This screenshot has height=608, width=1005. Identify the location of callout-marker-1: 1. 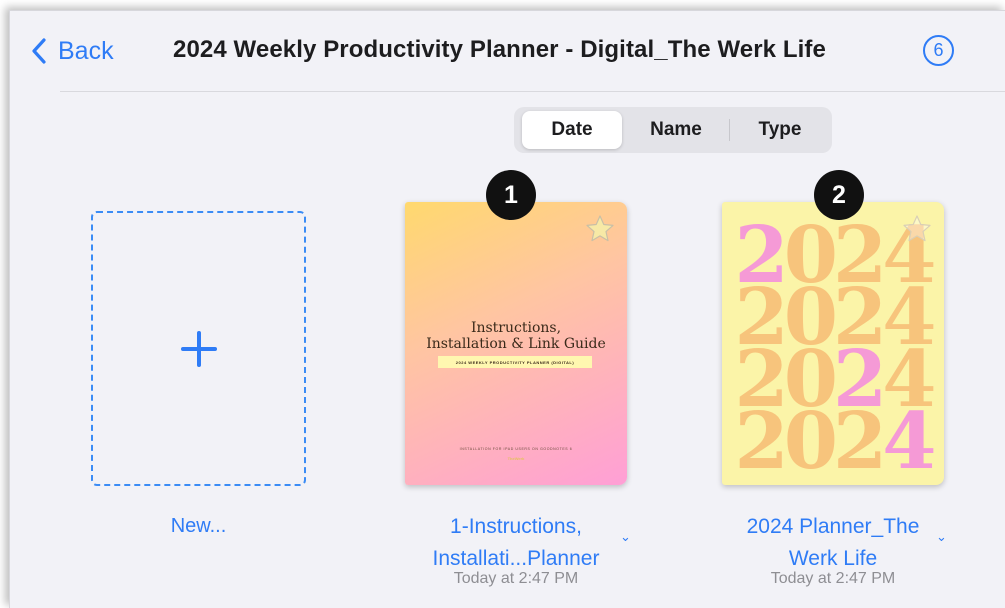
(511, 195).